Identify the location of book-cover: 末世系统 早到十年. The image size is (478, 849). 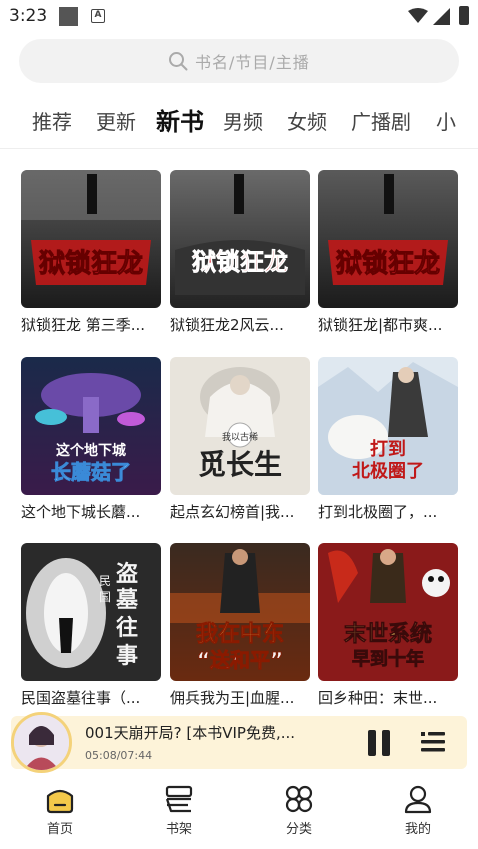
(388, 612).